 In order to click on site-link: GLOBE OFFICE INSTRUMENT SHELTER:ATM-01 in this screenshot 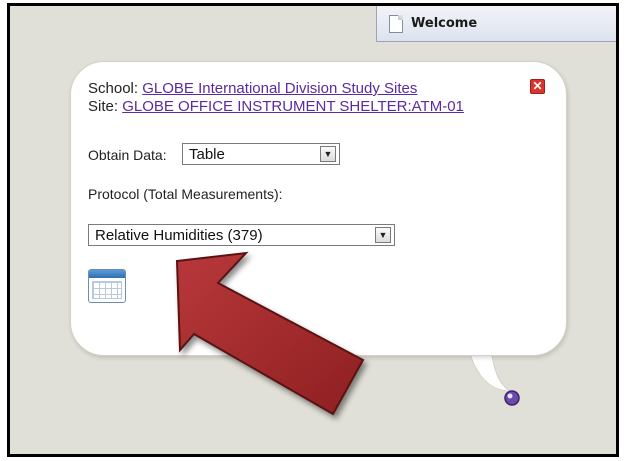, I will do `click(293, 106)`.